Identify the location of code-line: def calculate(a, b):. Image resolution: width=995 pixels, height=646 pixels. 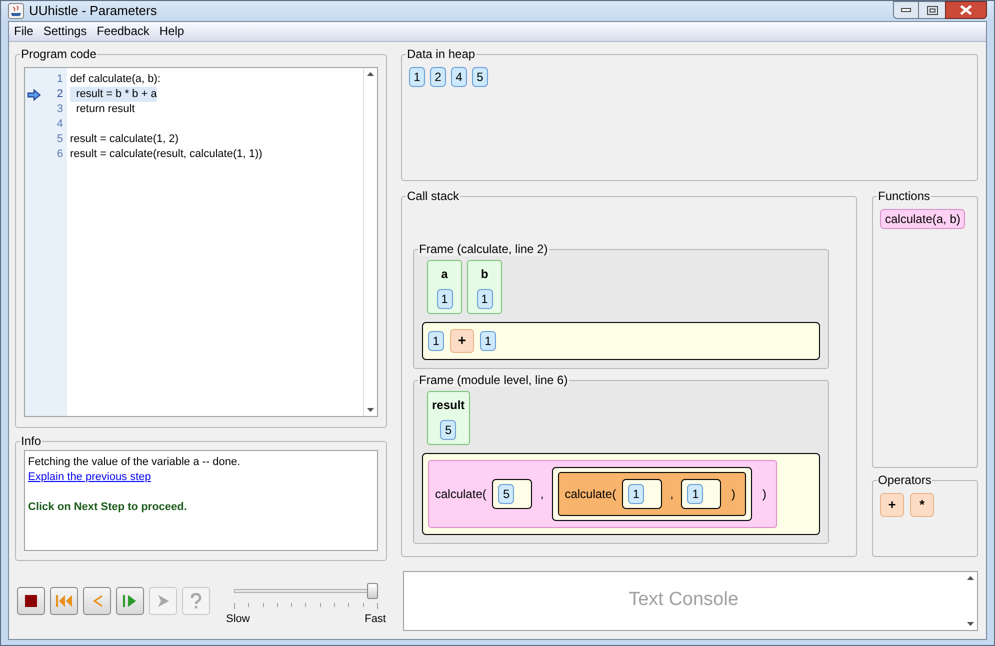
(115, 79).